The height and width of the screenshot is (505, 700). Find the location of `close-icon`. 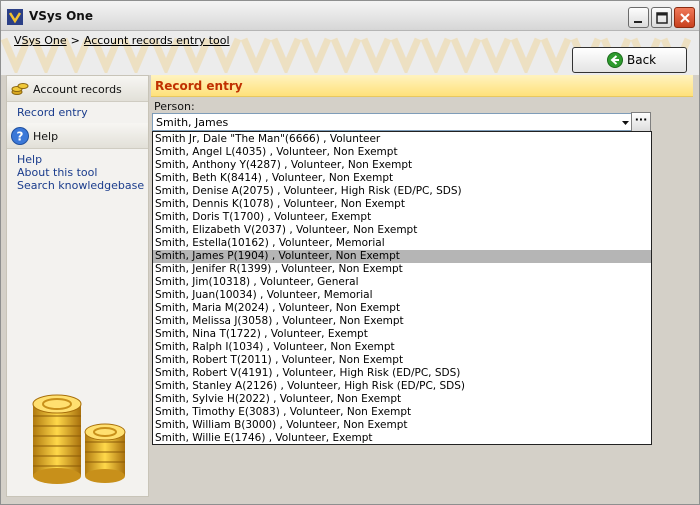

close-icon is located at coordinates (685, 18).